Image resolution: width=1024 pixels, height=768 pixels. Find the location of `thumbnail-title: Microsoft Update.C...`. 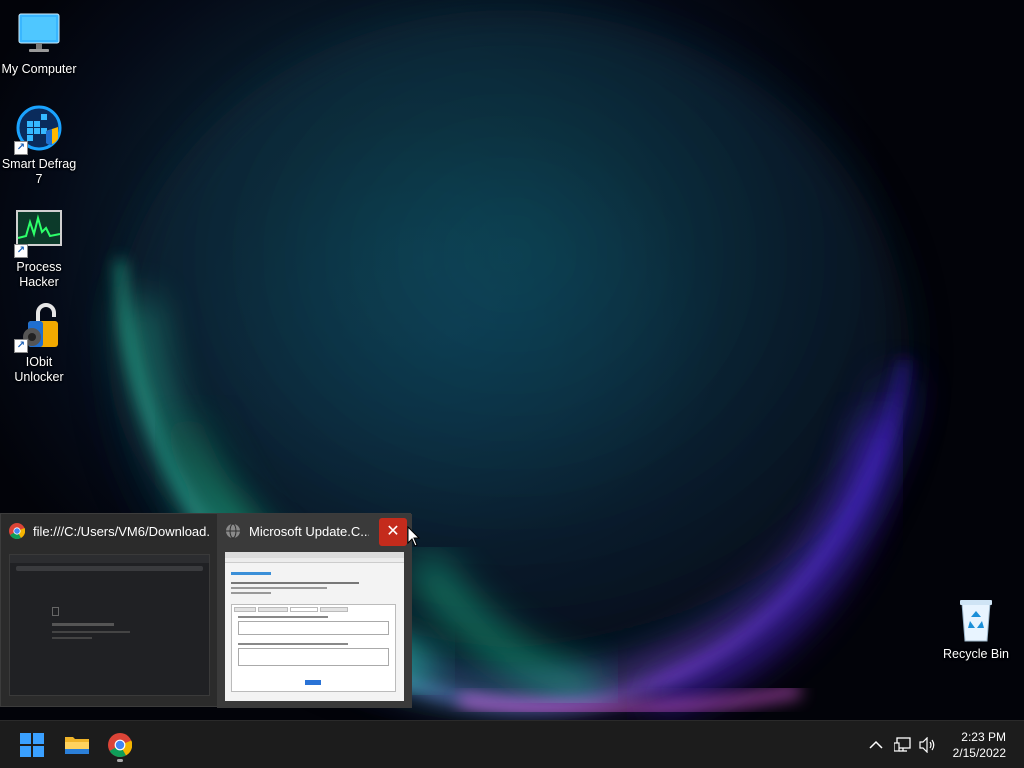

thumbnail-title: Microsoft Update.C... is located at coordinates (309, 531).